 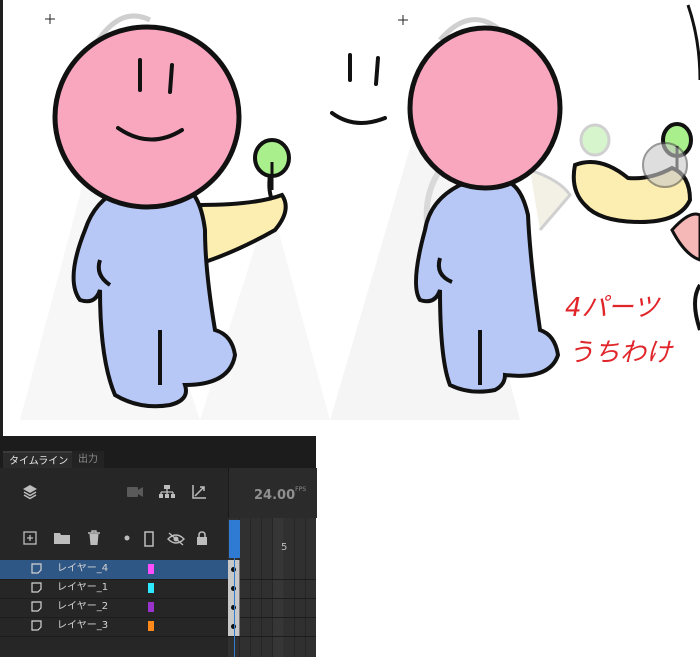 I want to click on camera-icon, so click(x=135, y=492).